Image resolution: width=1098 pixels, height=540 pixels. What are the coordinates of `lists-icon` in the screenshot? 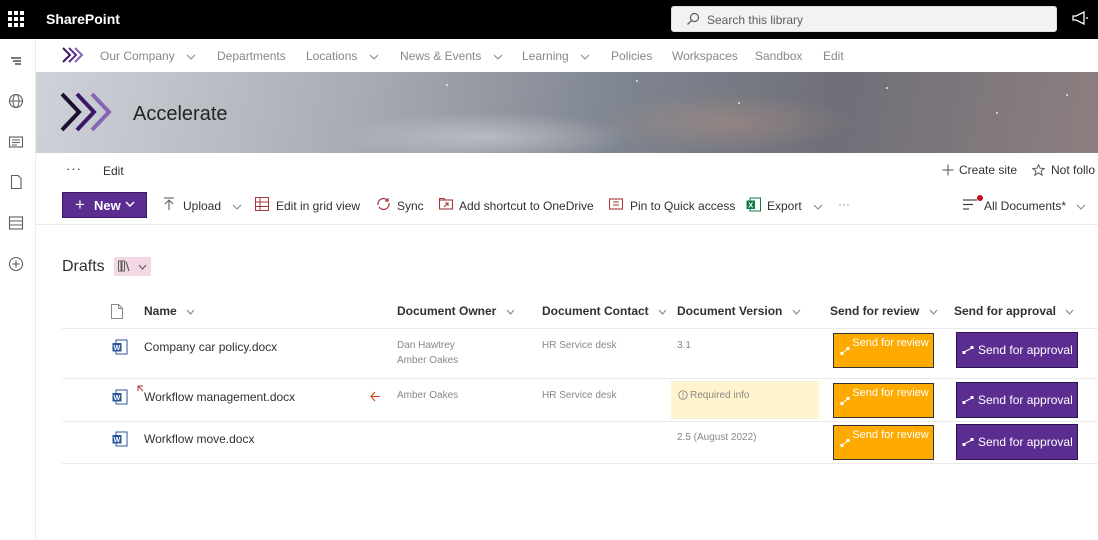 It's located at (16, 223).